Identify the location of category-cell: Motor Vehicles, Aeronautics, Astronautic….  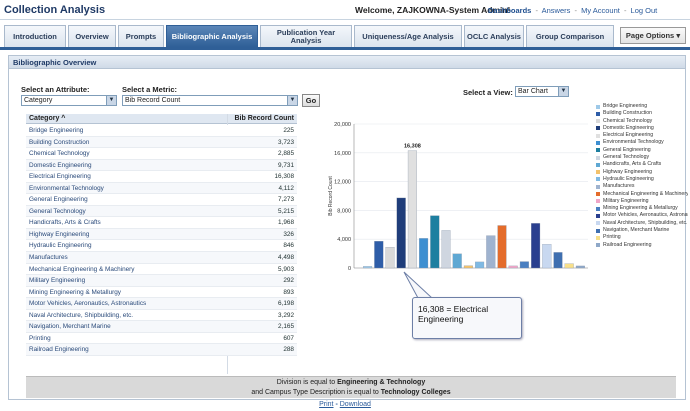
(87, 303).